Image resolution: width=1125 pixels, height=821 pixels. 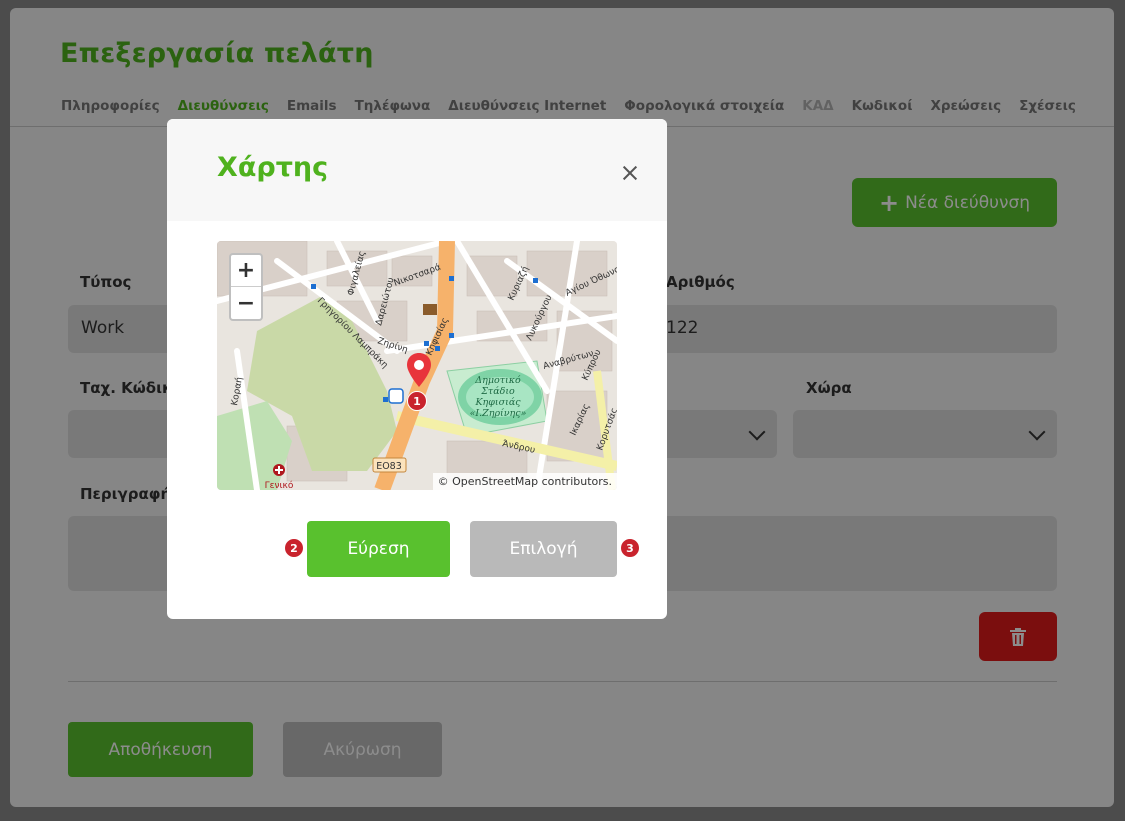 I want to click on map-attribution: © OpenStreetMap contributors., so click(x=524, y=481).